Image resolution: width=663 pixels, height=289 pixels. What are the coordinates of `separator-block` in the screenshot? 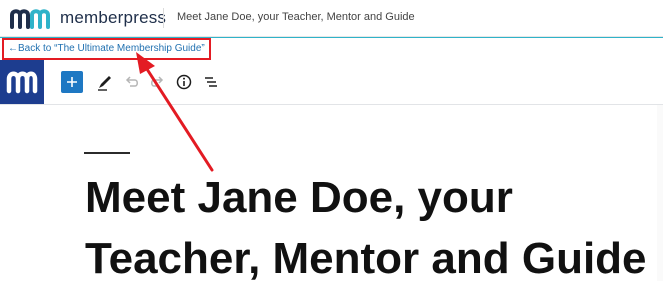 It's located at (107, 153).